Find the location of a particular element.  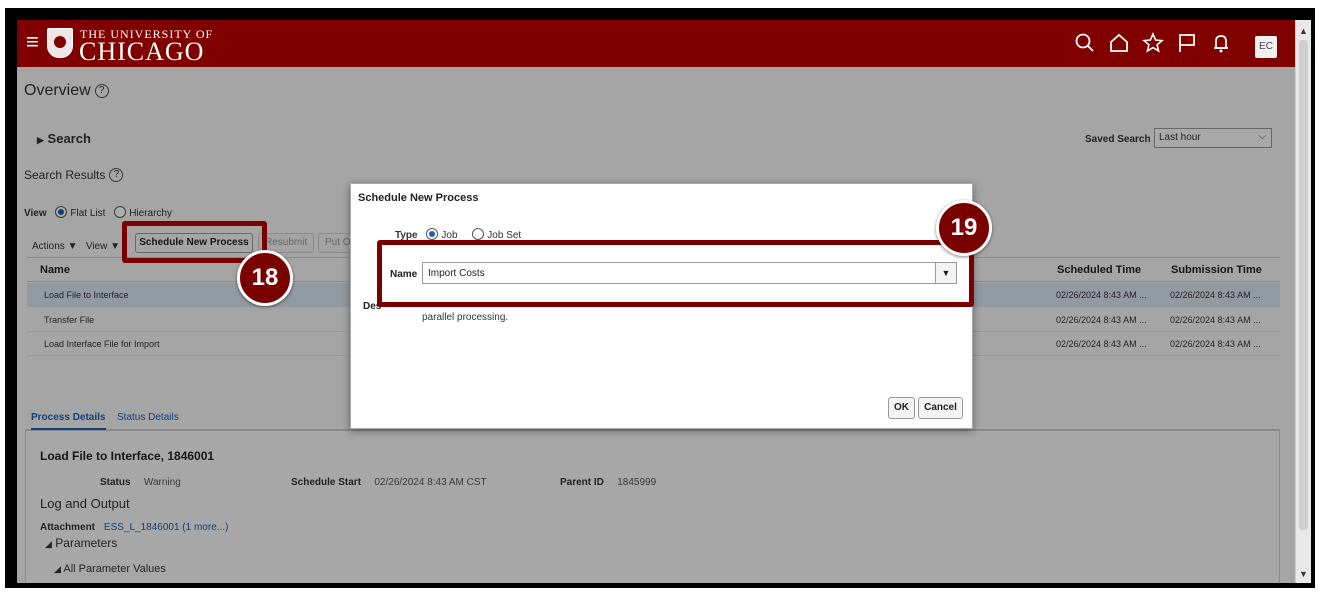

scroll-up-icon: ▲ is located at coordinates (1303, 31).